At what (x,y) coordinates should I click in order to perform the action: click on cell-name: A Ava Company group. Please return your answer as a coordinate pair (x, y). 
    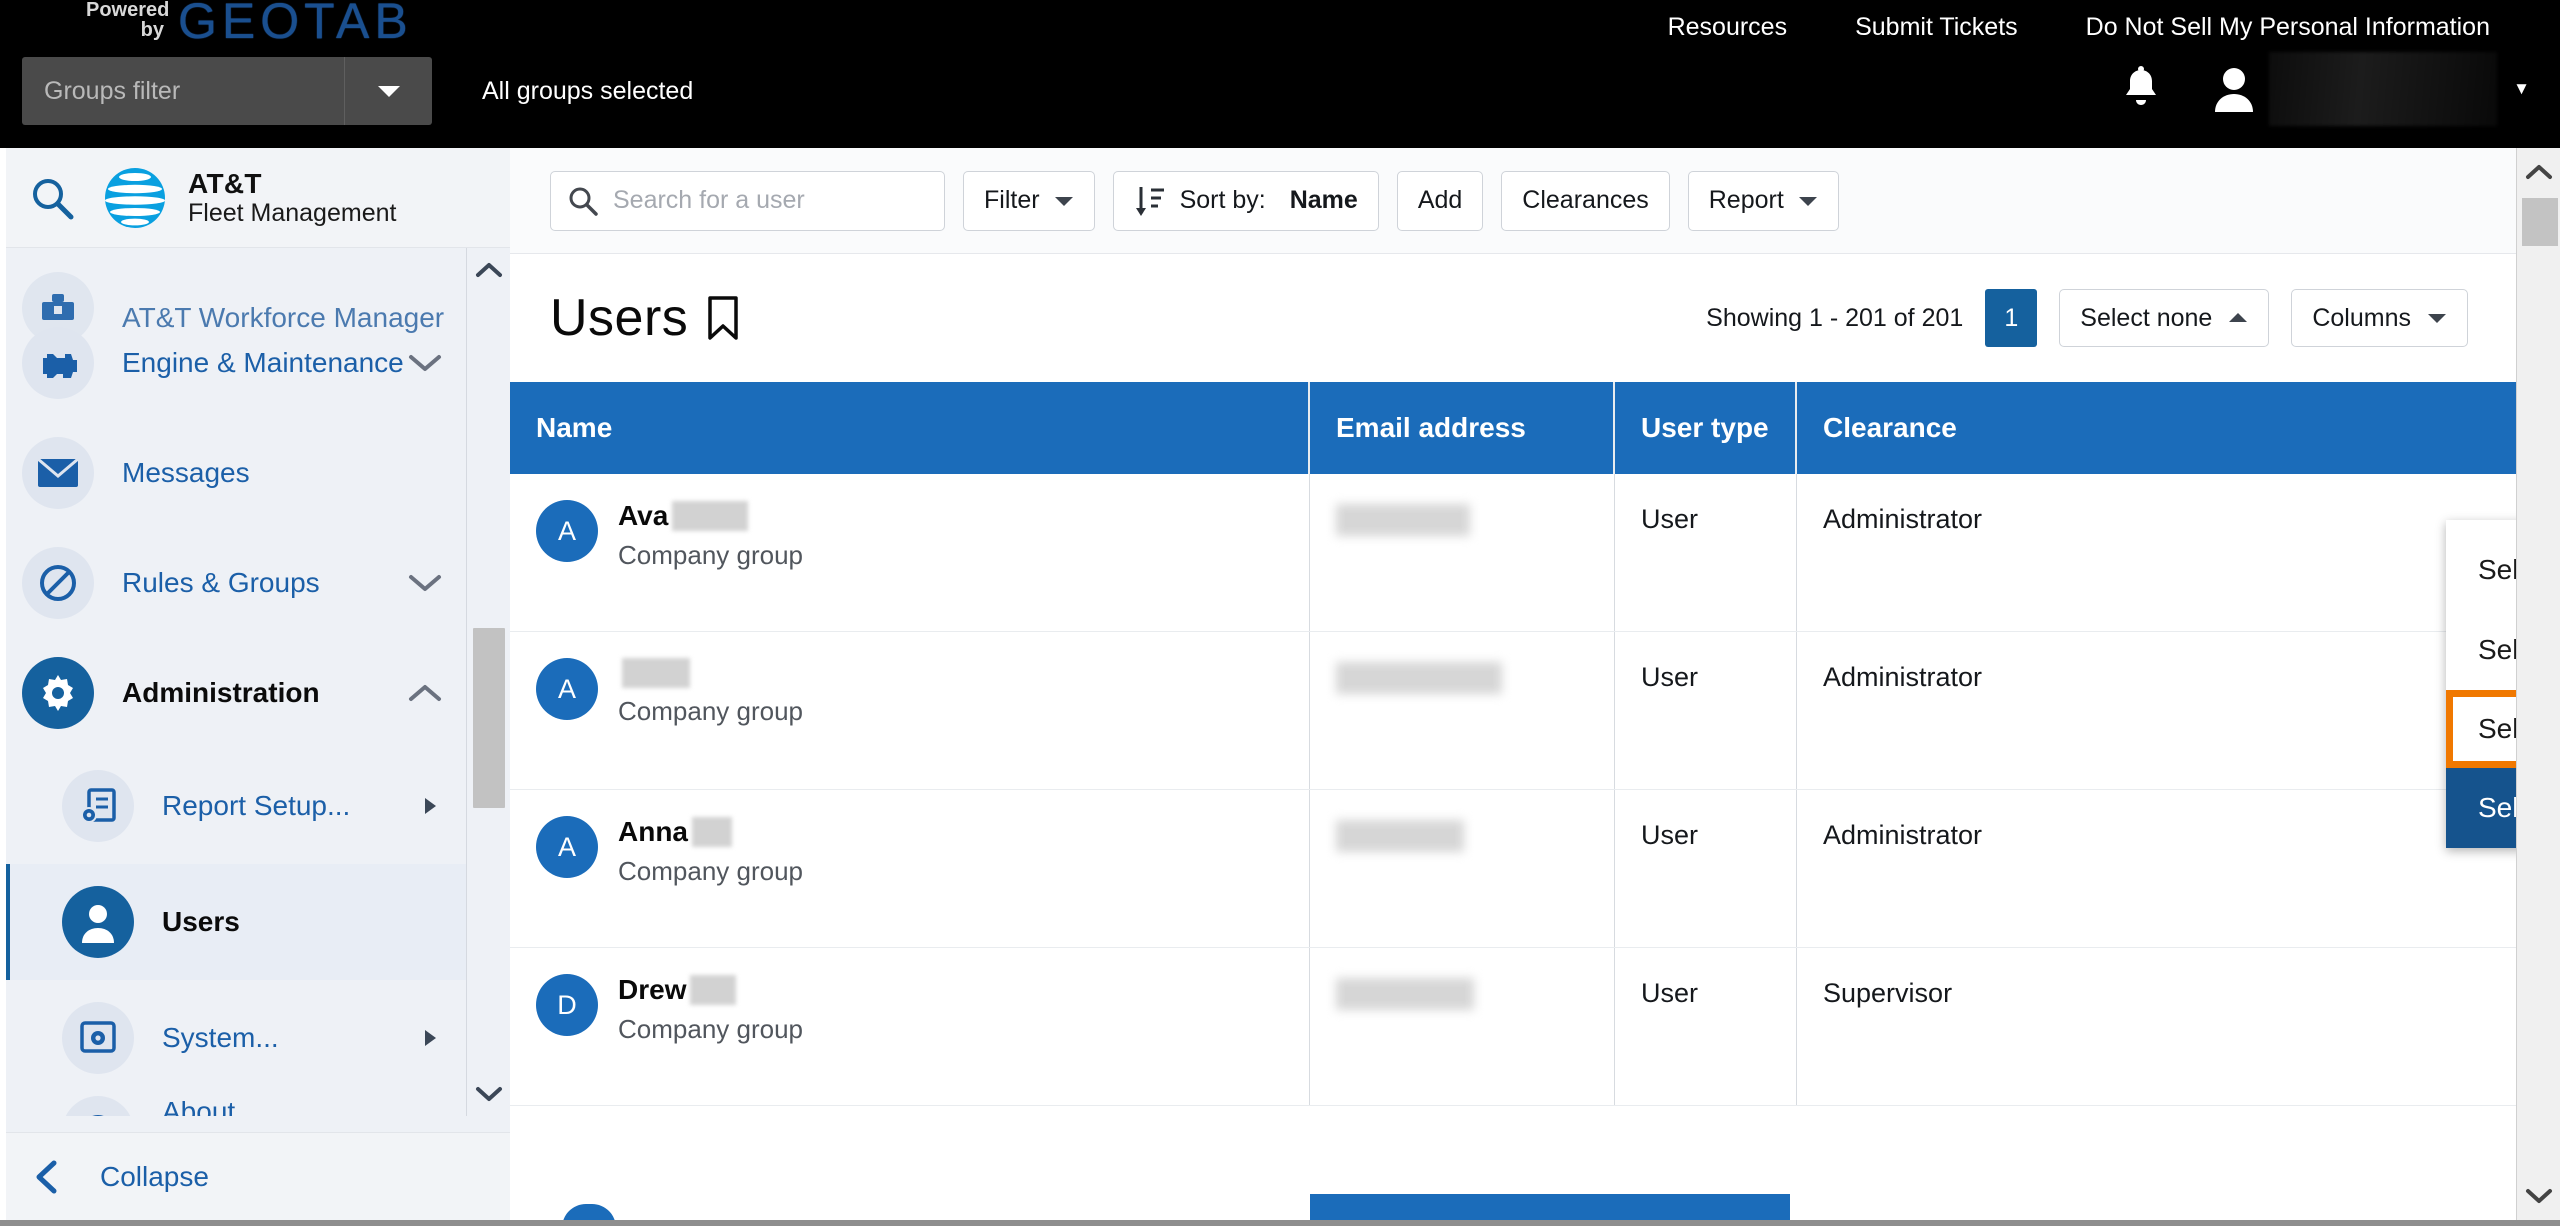
    Looking at the image, I should click on (910, 552).